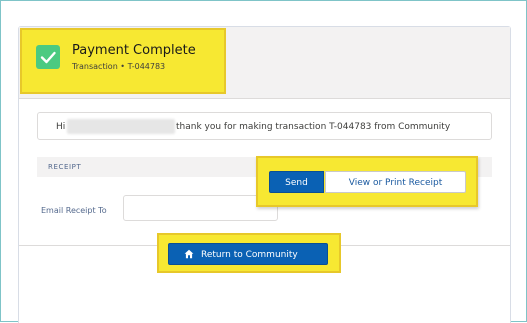 This screenshot has width=527, height=323. What do you see at coordinates (134, 50) in the screenshot?
I see `page-title: Payment Complete` at bounding box center [134, 50].